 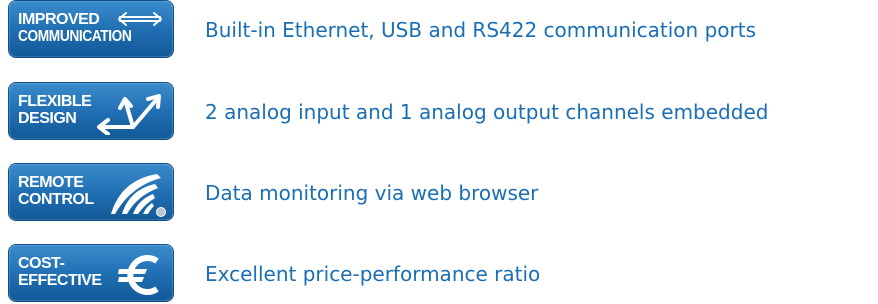 What do you see at coordinates (138, 275) in the screenshot?
I see `euro-icon` at bounding box center [138, 275].